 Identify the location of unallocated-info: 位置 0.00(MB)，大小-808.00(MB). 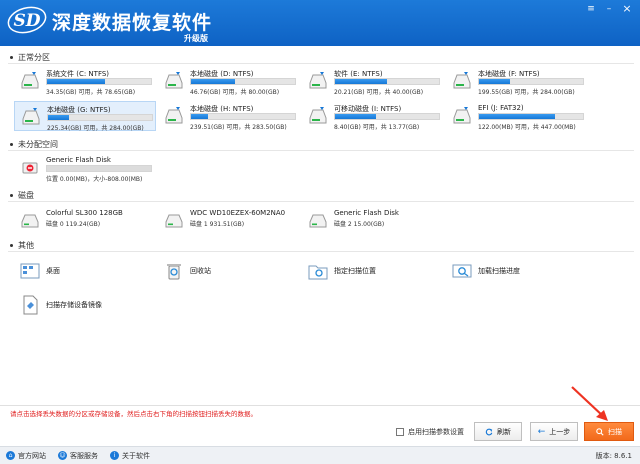
(94, 179).